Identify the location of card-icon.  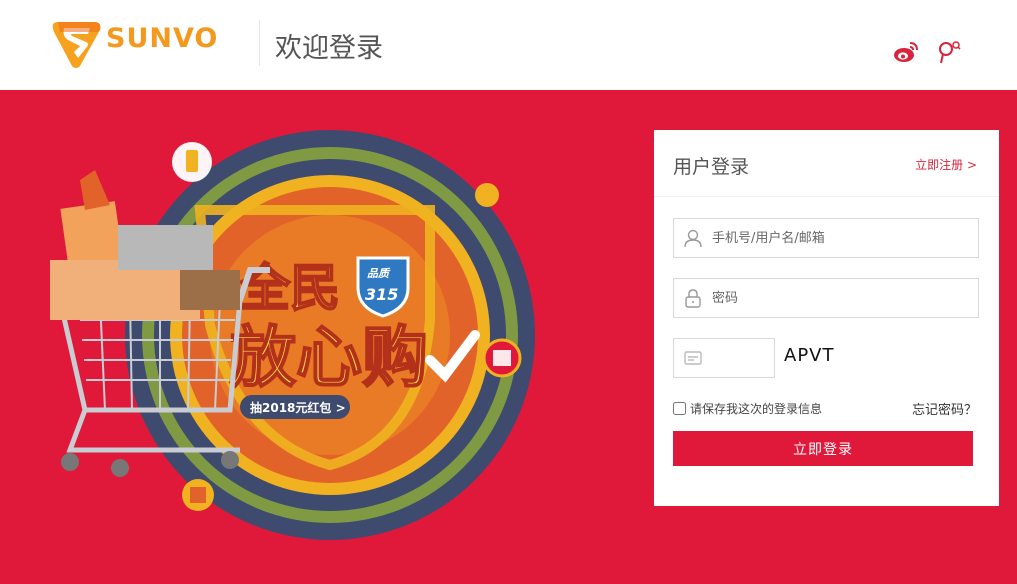
(693, 358).